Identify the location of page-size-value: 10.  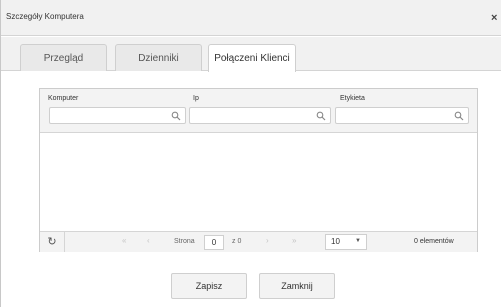
(335, 241).